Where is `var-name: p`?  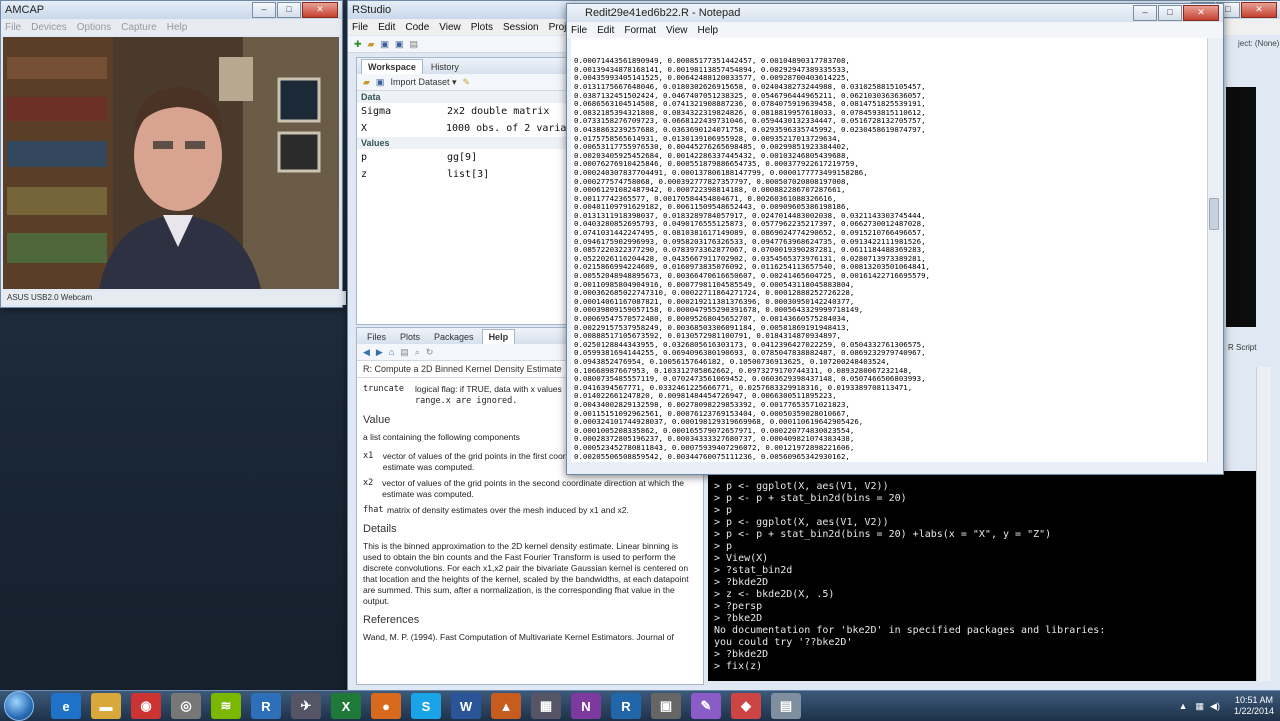
var-name: p is located at coordinates (364, 157).